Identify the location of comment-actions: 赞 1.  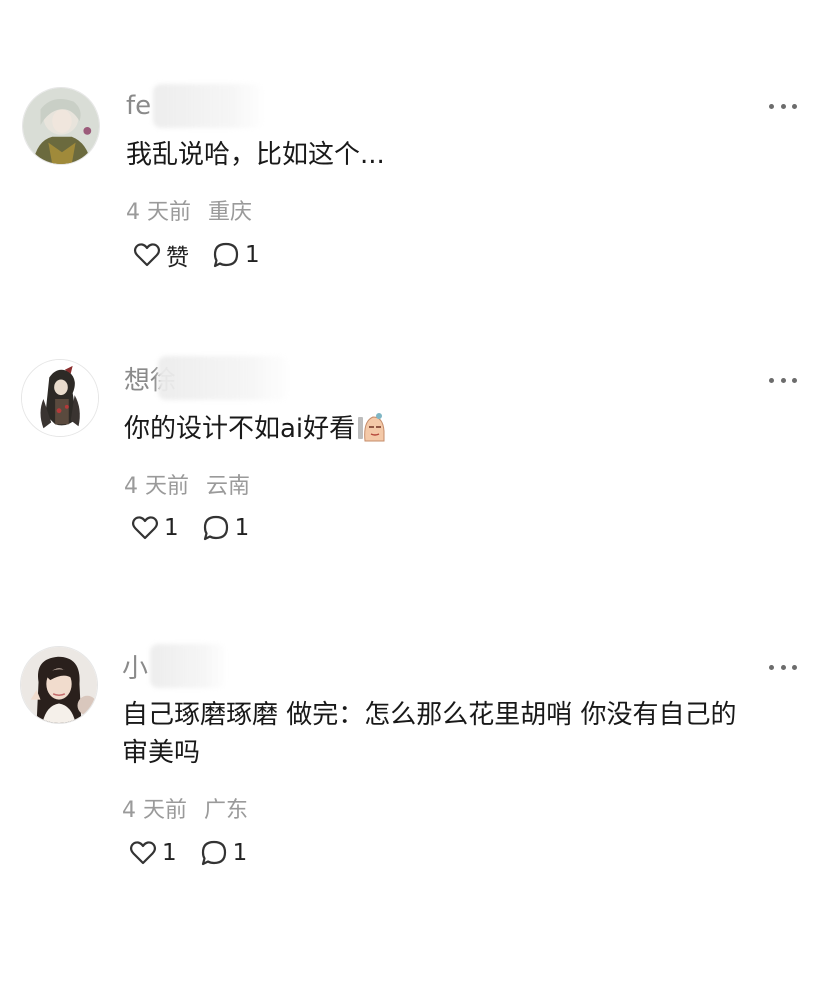
(207, 255).